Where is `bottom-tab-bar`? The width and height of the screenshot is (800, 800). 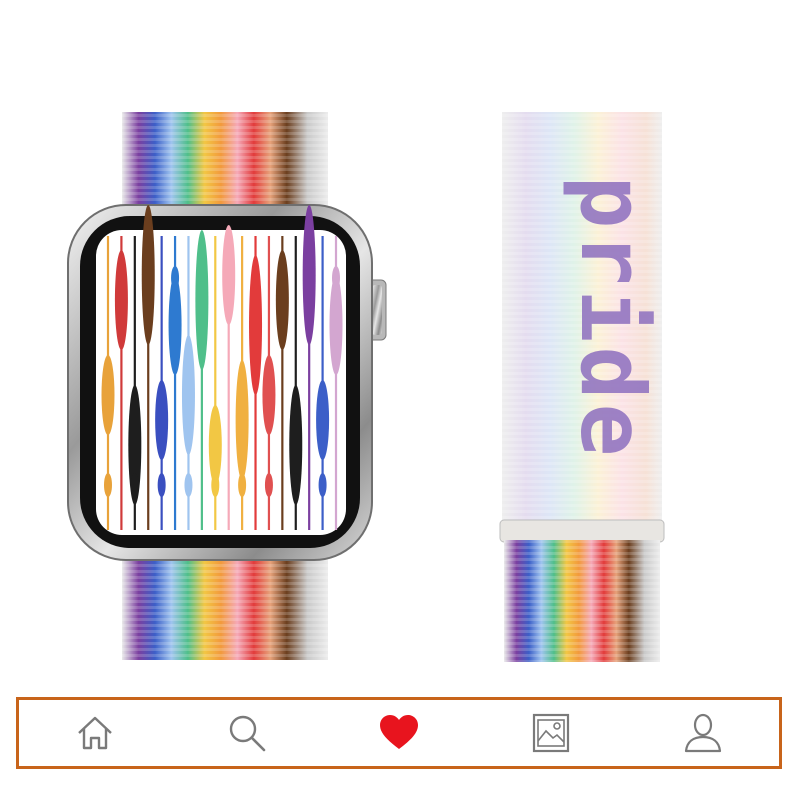 bottom-tab-bar is located at coordinates (399, 733).